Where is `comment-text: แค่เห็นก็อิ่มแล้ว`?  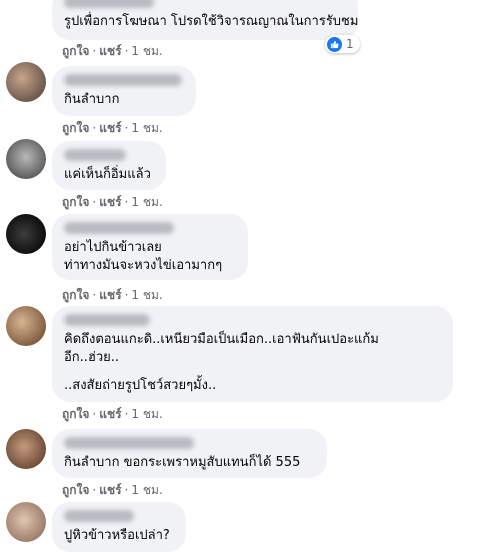 comment-text: แค่เห็นก็อิ่มแล้ว is located at coordinates (107, 174).